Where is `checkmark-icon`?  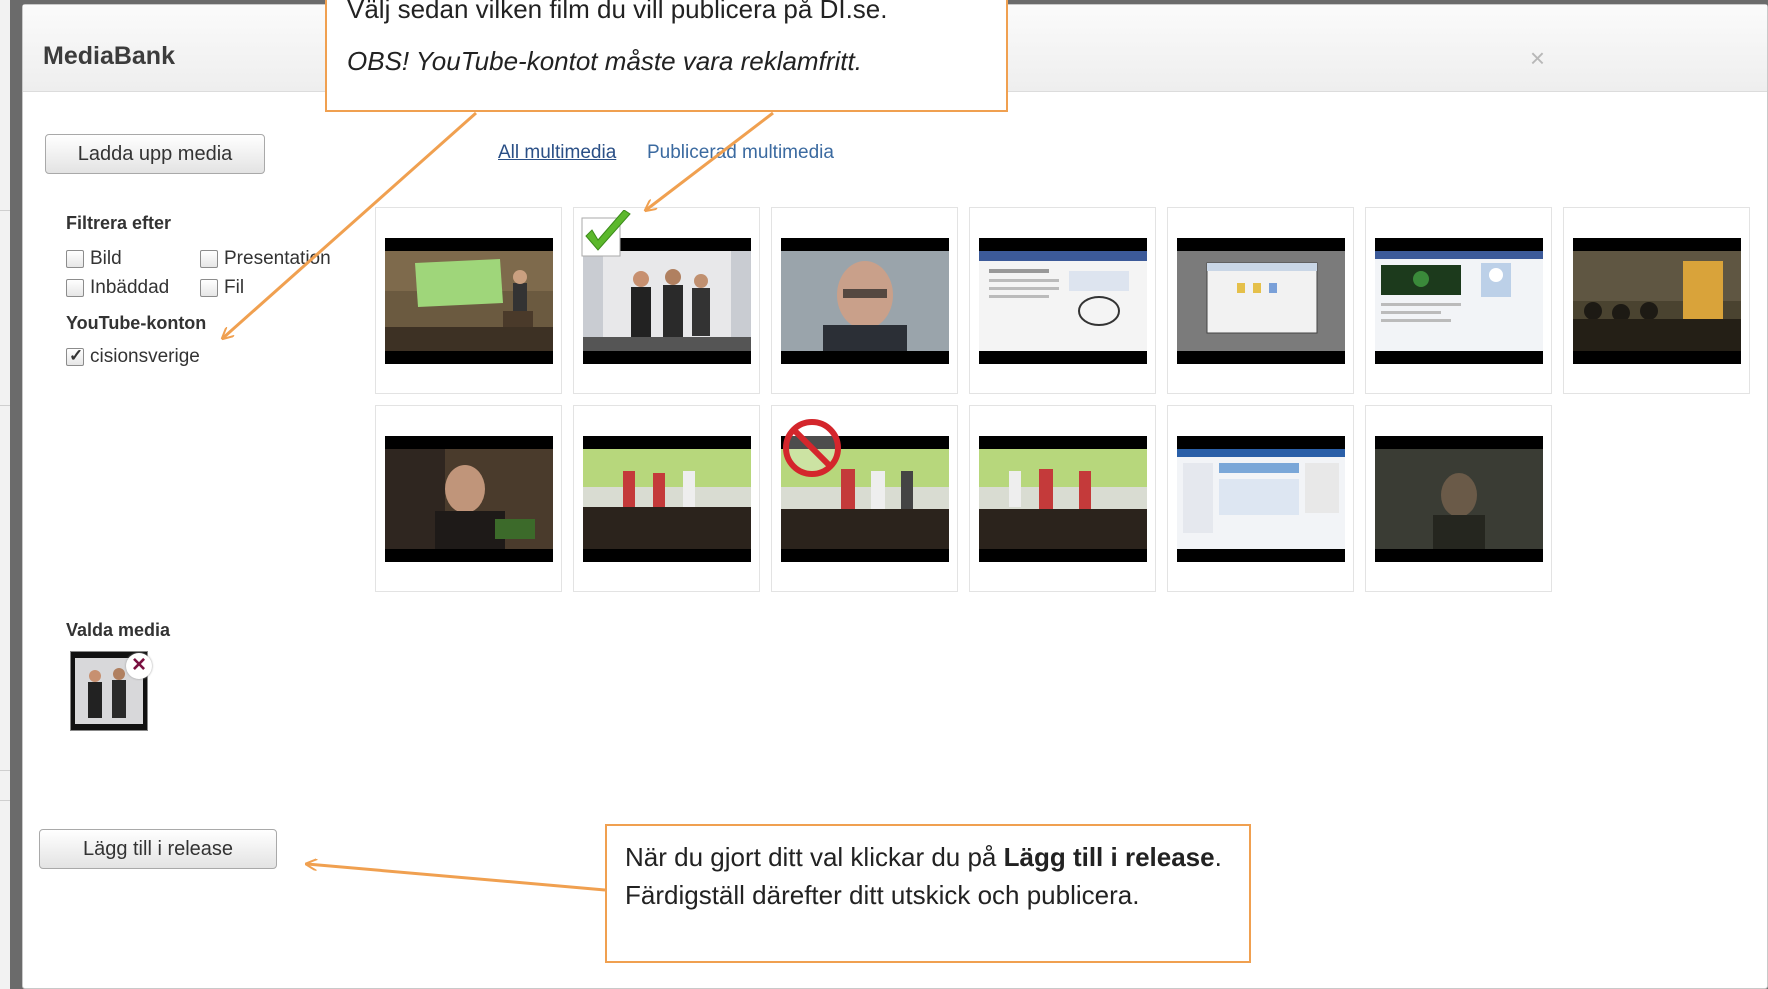
checkmark-icon is located at coordinates (606, 233).